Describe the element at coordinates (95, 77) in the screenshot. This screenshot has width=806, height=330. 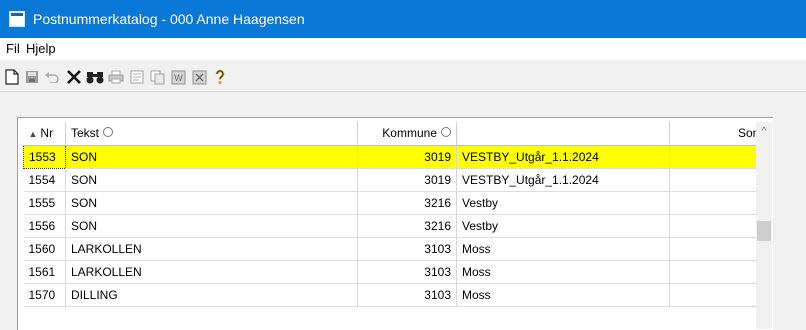
I see `find-icon` at that location.